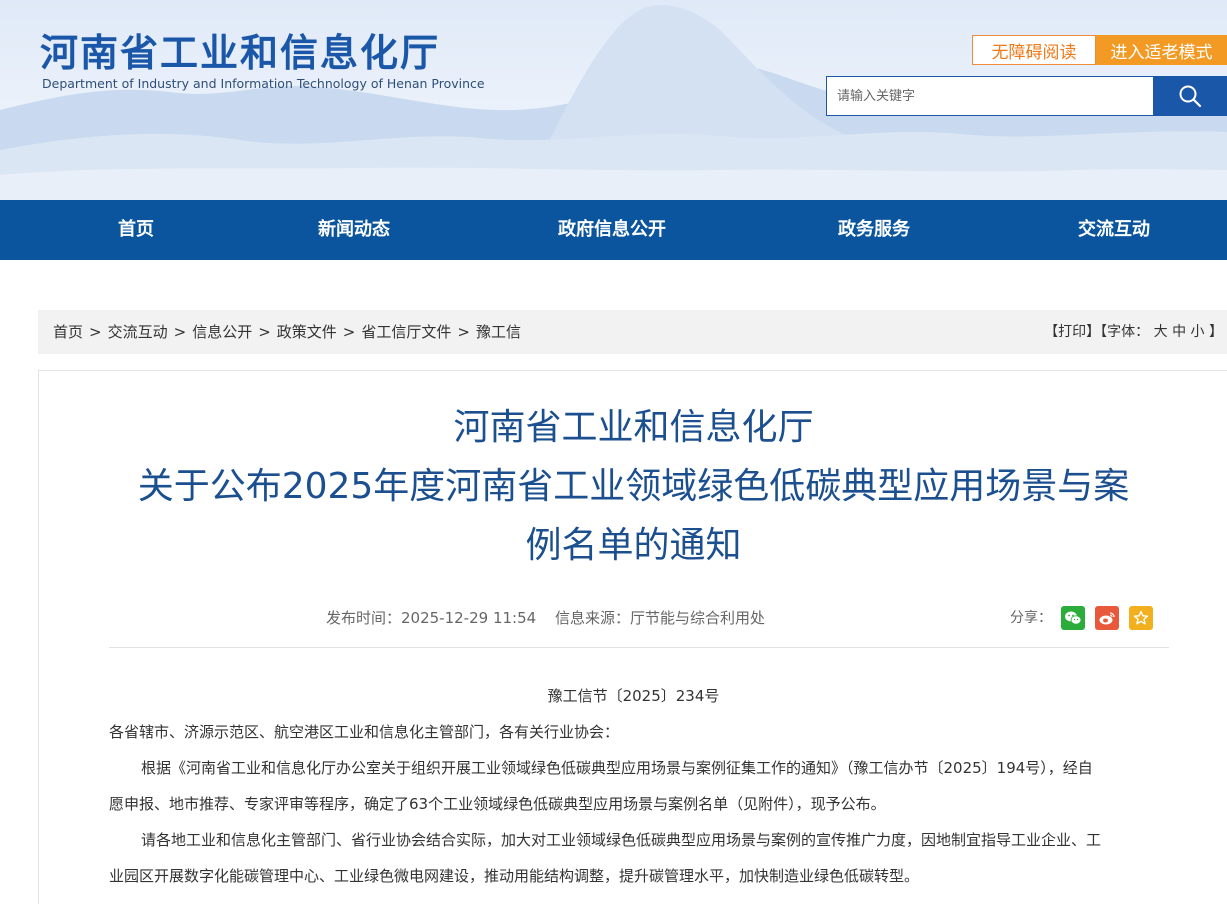 This screenshot has height=904, width=1227. I want to click on site-logo-title: 河南省工业和信息化厅, so click(240, 53).